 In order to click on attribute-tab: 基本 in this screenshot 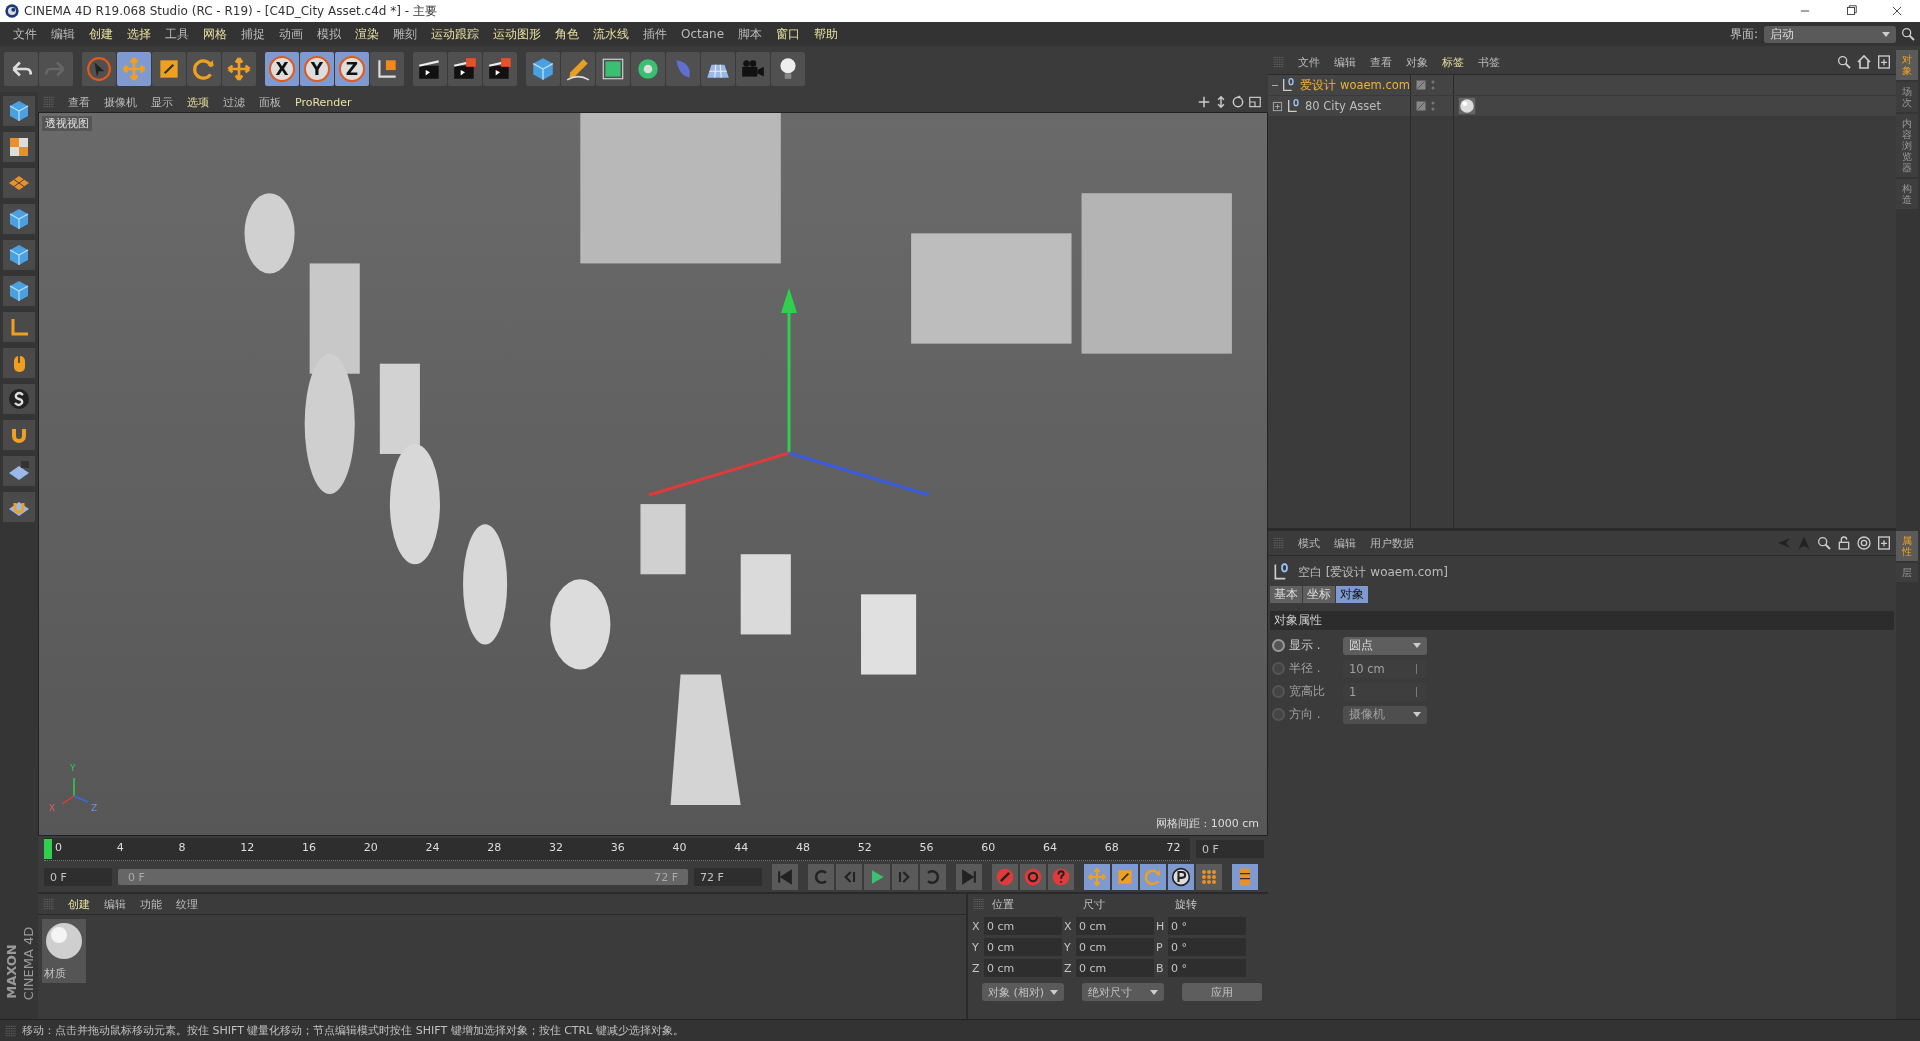, I will do `click(1286, 594)`.